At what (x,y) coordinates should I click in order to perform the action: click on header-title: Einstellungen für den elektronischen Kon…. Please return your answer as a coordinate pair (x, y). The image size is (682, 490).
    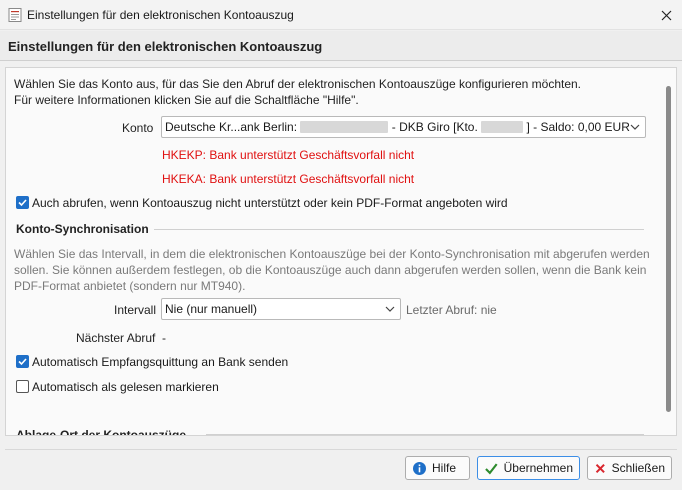
    Looking at the image, I should click on (165, 46).